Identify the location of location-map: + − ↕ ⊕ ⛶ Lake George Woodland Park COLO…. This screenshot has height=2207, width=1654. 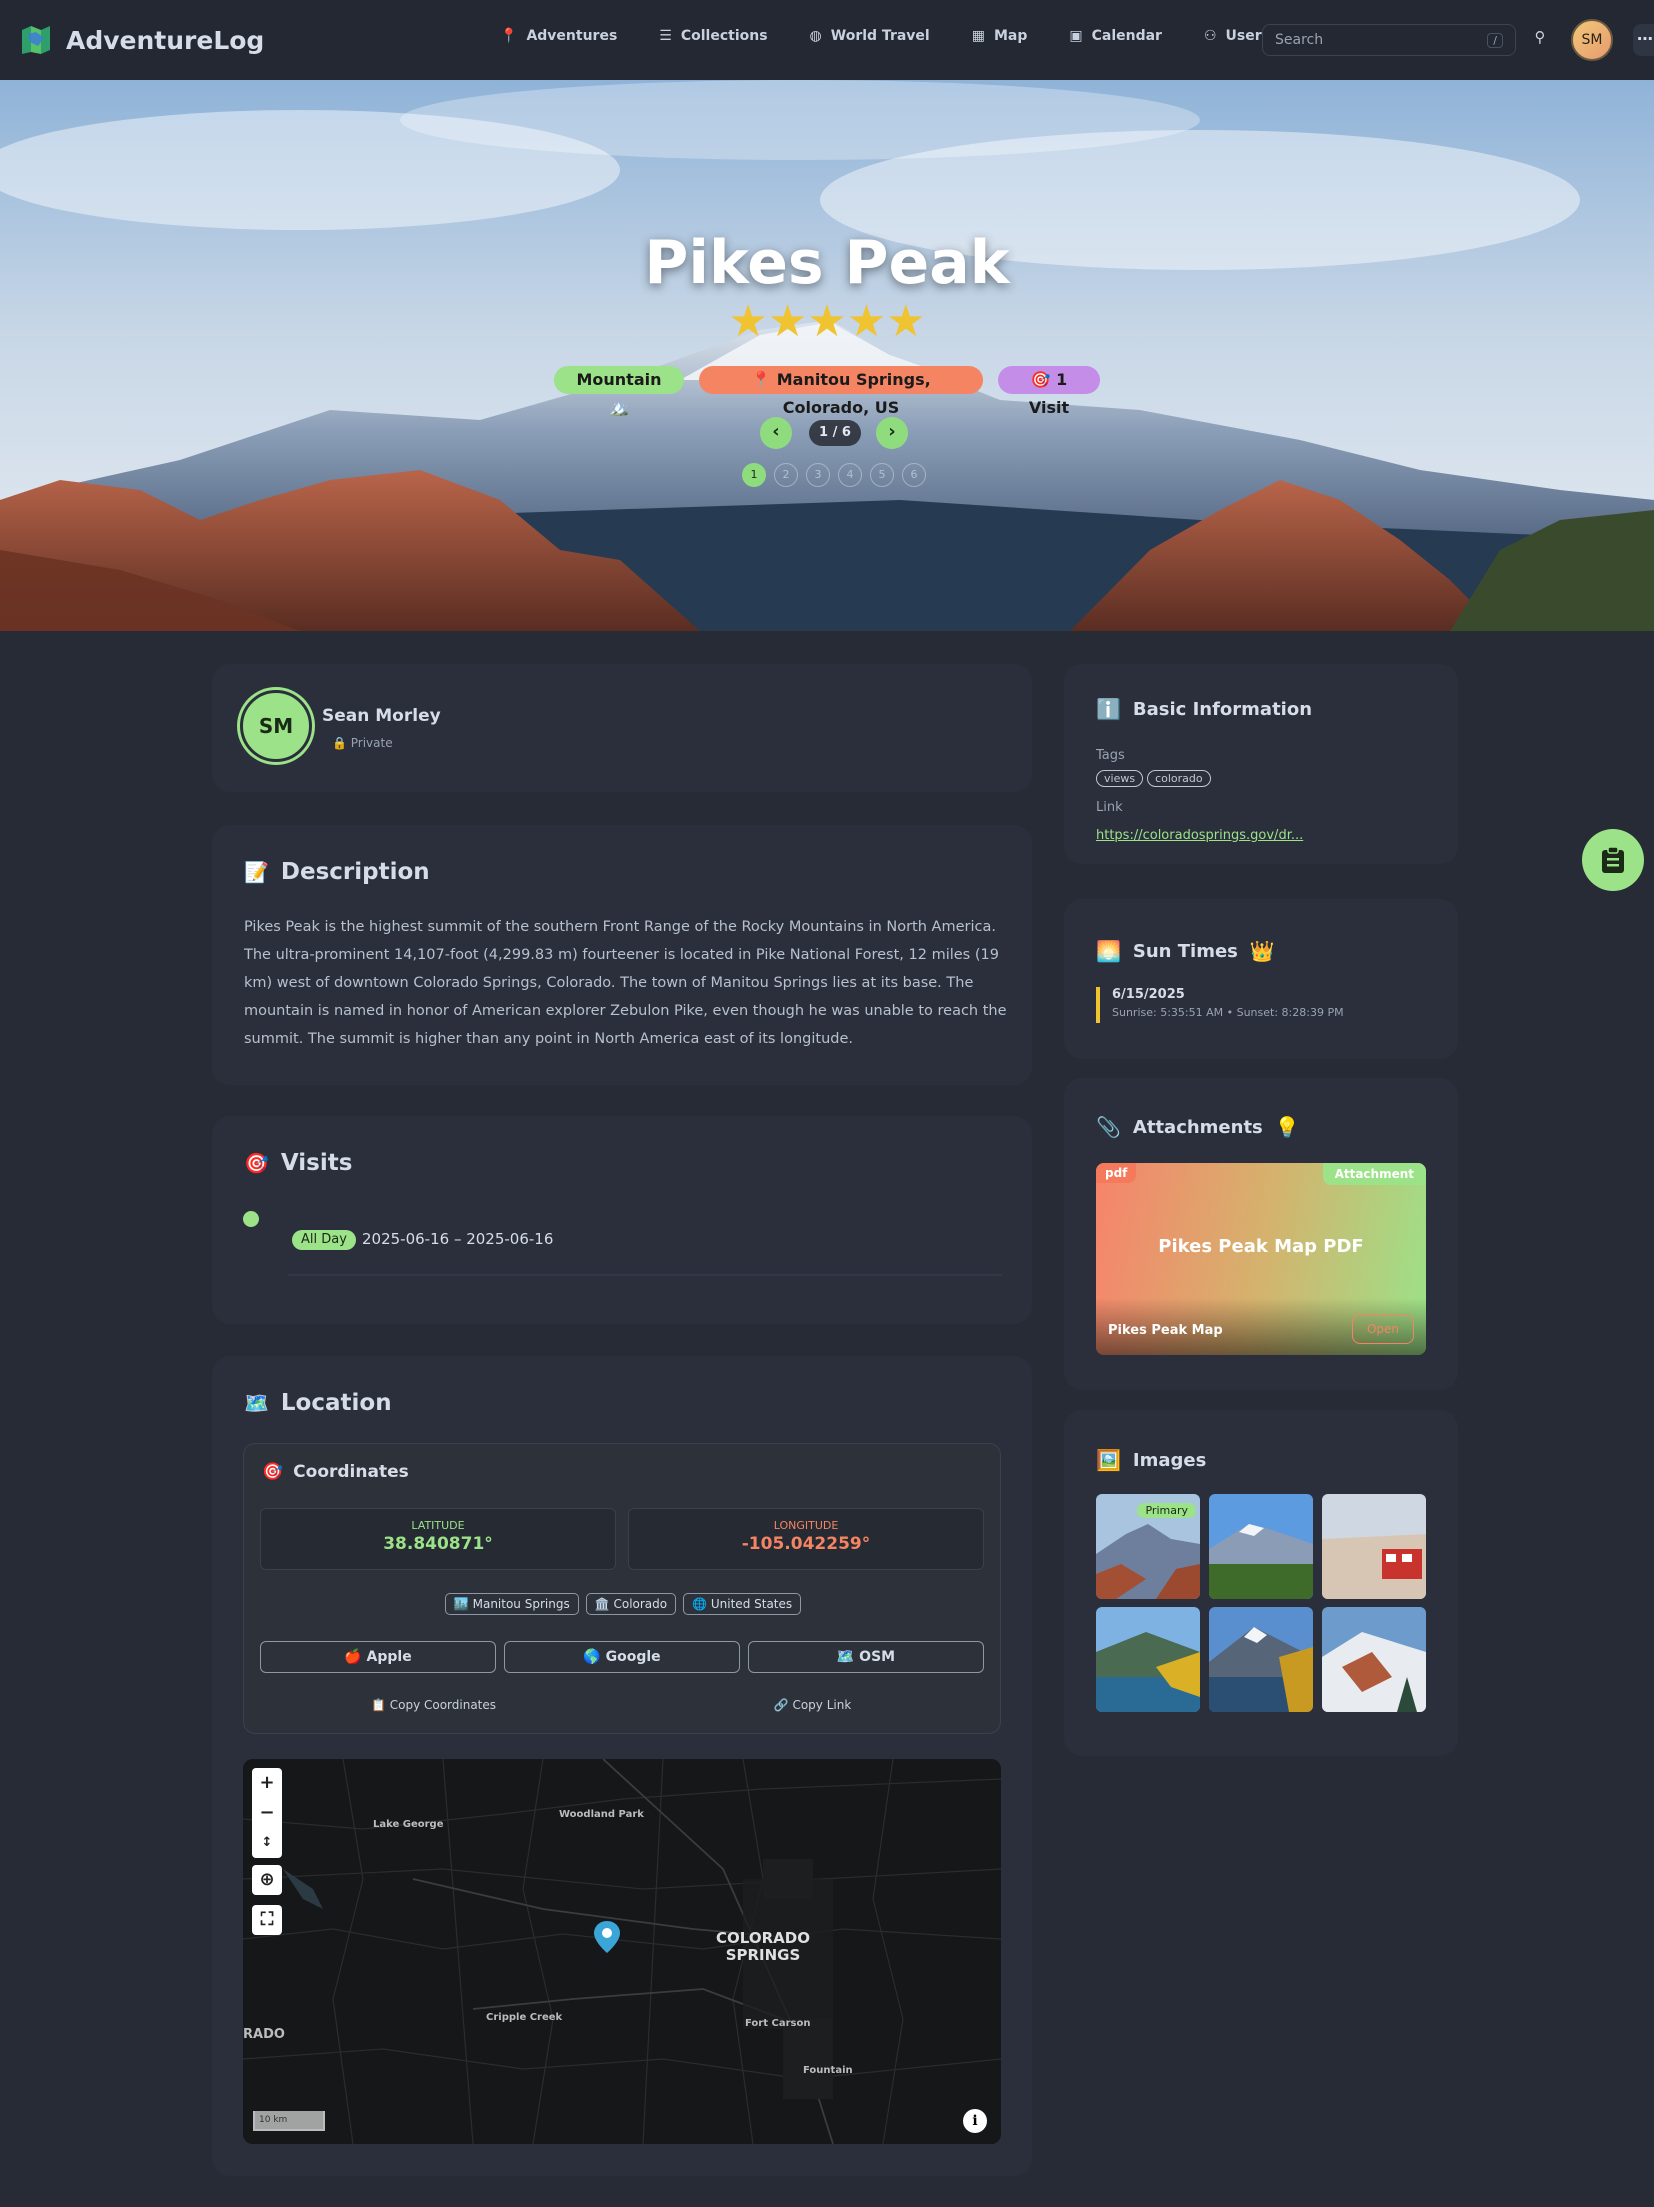
(622, 1951).